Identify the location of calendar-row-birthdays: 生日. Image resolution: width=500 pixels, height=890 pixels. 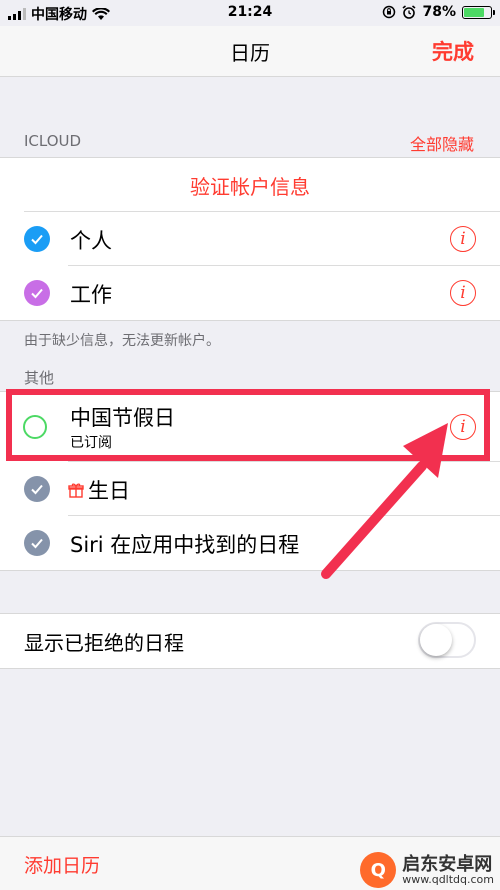
(250, 489).